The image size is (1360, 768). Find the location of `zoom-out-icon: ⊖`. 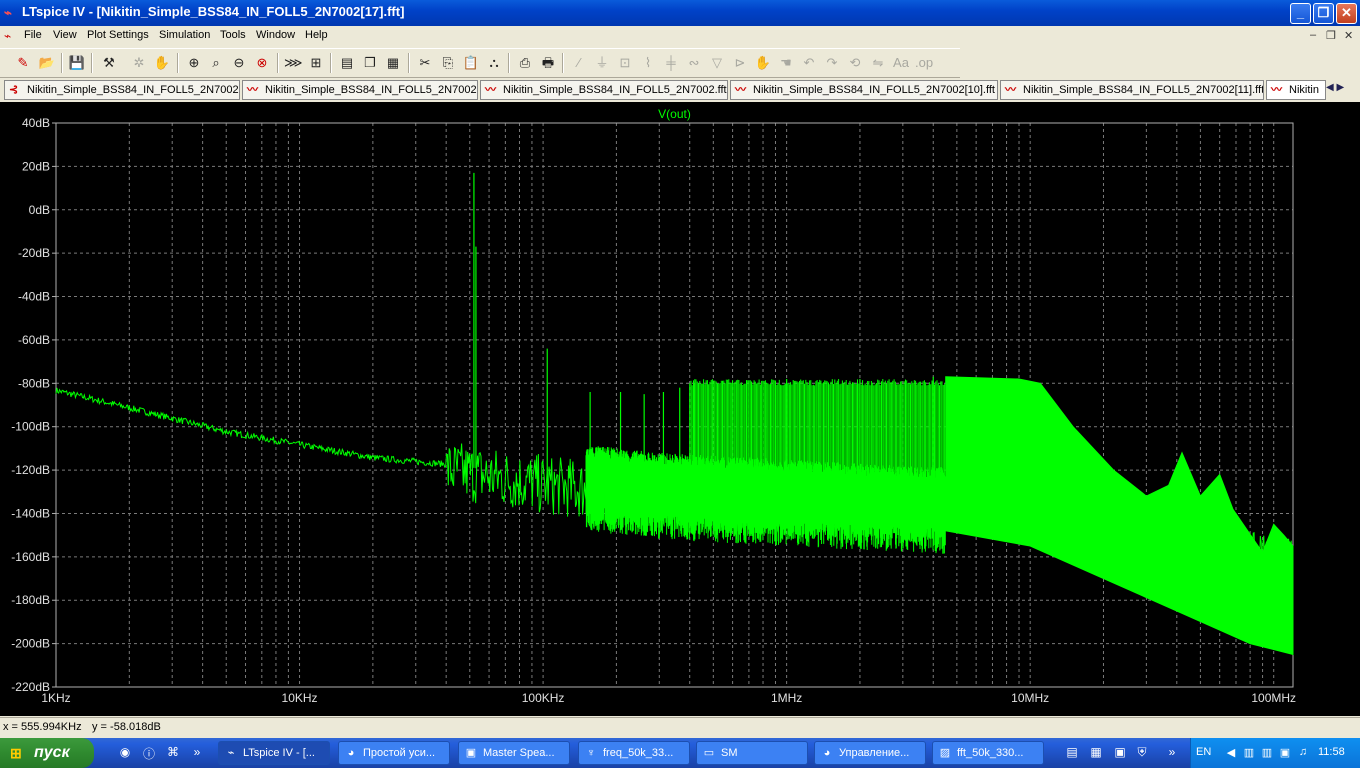

zoom-out-icon: ⊖ is located at coordinates (239, 63).